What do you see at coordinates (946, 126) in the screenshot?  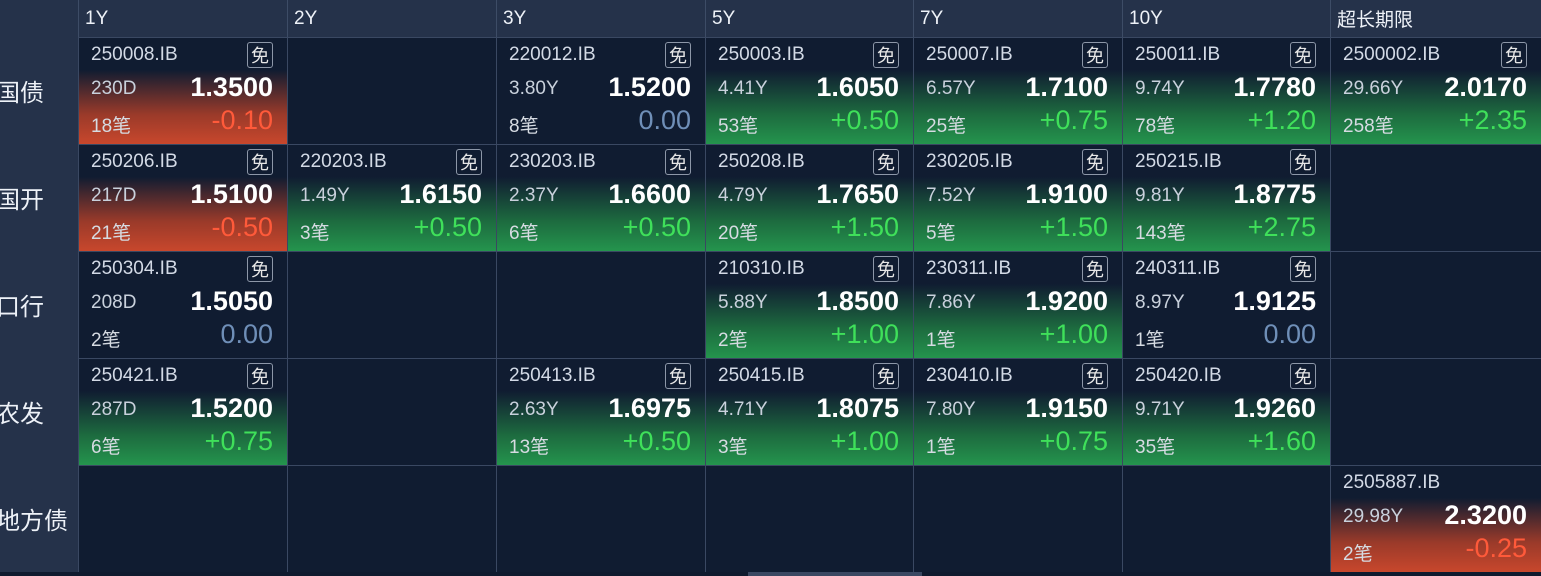 I see `trade-count: 25笔` at bounding box center [946, 126].